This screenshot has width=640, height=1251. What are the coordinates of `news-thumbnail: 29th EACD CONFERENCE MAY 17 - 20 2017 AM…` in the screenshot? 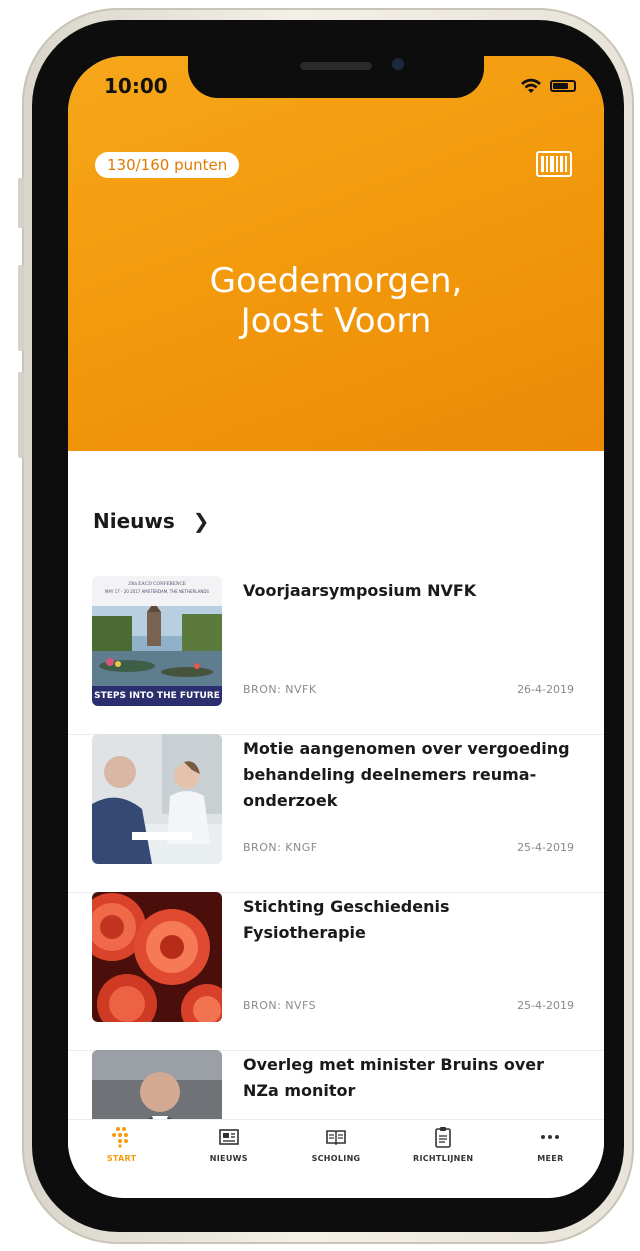 It's located at (157, 641).